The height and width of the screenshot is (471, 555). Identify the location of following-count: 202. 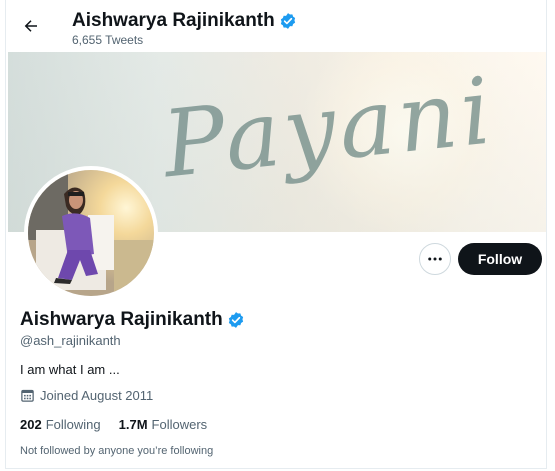
(31, 424).